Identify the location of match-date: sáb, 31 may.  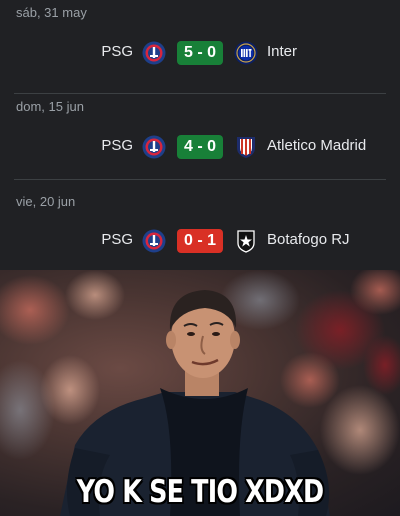
(51, 12).